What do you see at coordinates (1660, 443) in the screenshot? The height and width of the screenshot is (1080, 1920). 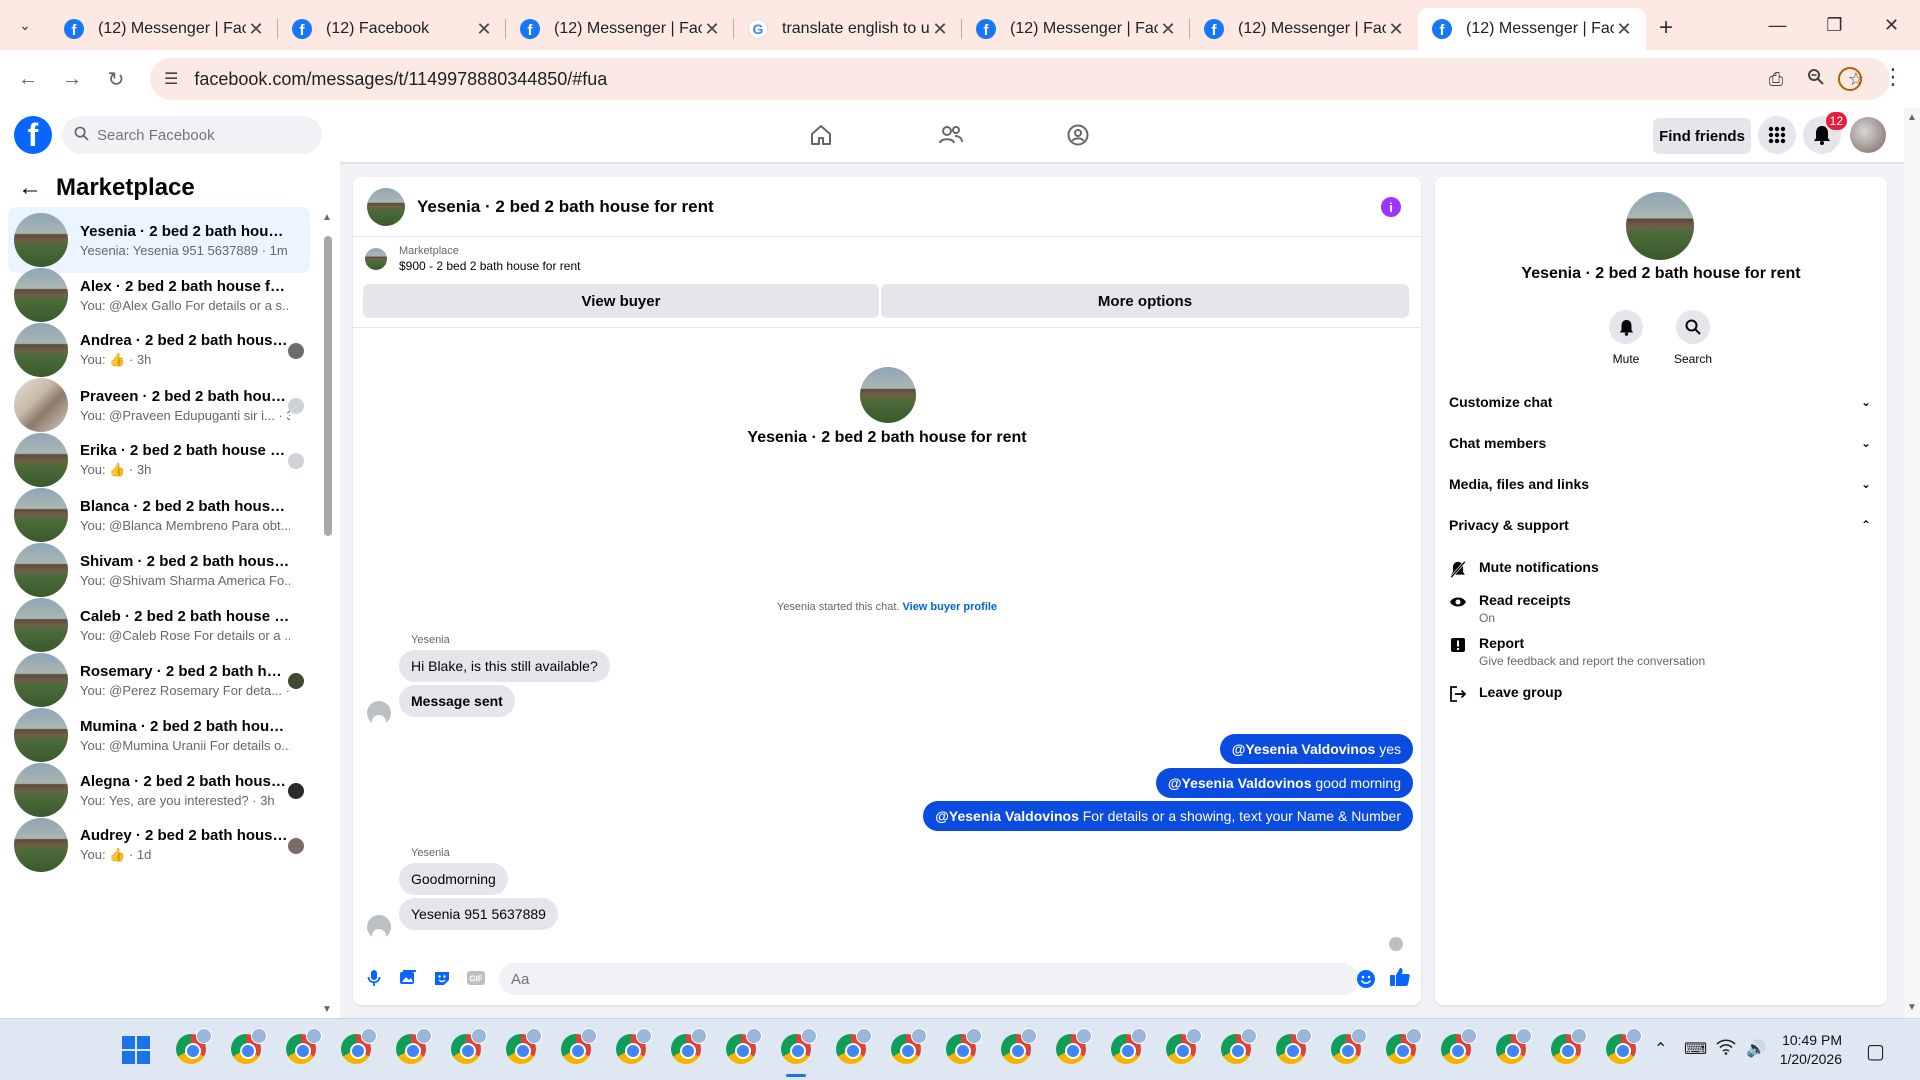 I see `chat-members-section: Chat members ⌄` at bounding box center [1660, 443].